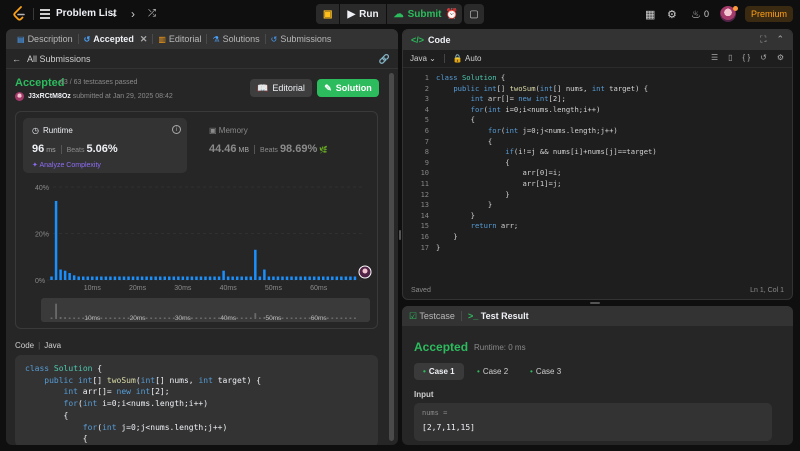  What do you see at coordinates (418, 14) in the screenshot?
I see `submit-button: ☁ Submit` at bounding box center [418, 14].